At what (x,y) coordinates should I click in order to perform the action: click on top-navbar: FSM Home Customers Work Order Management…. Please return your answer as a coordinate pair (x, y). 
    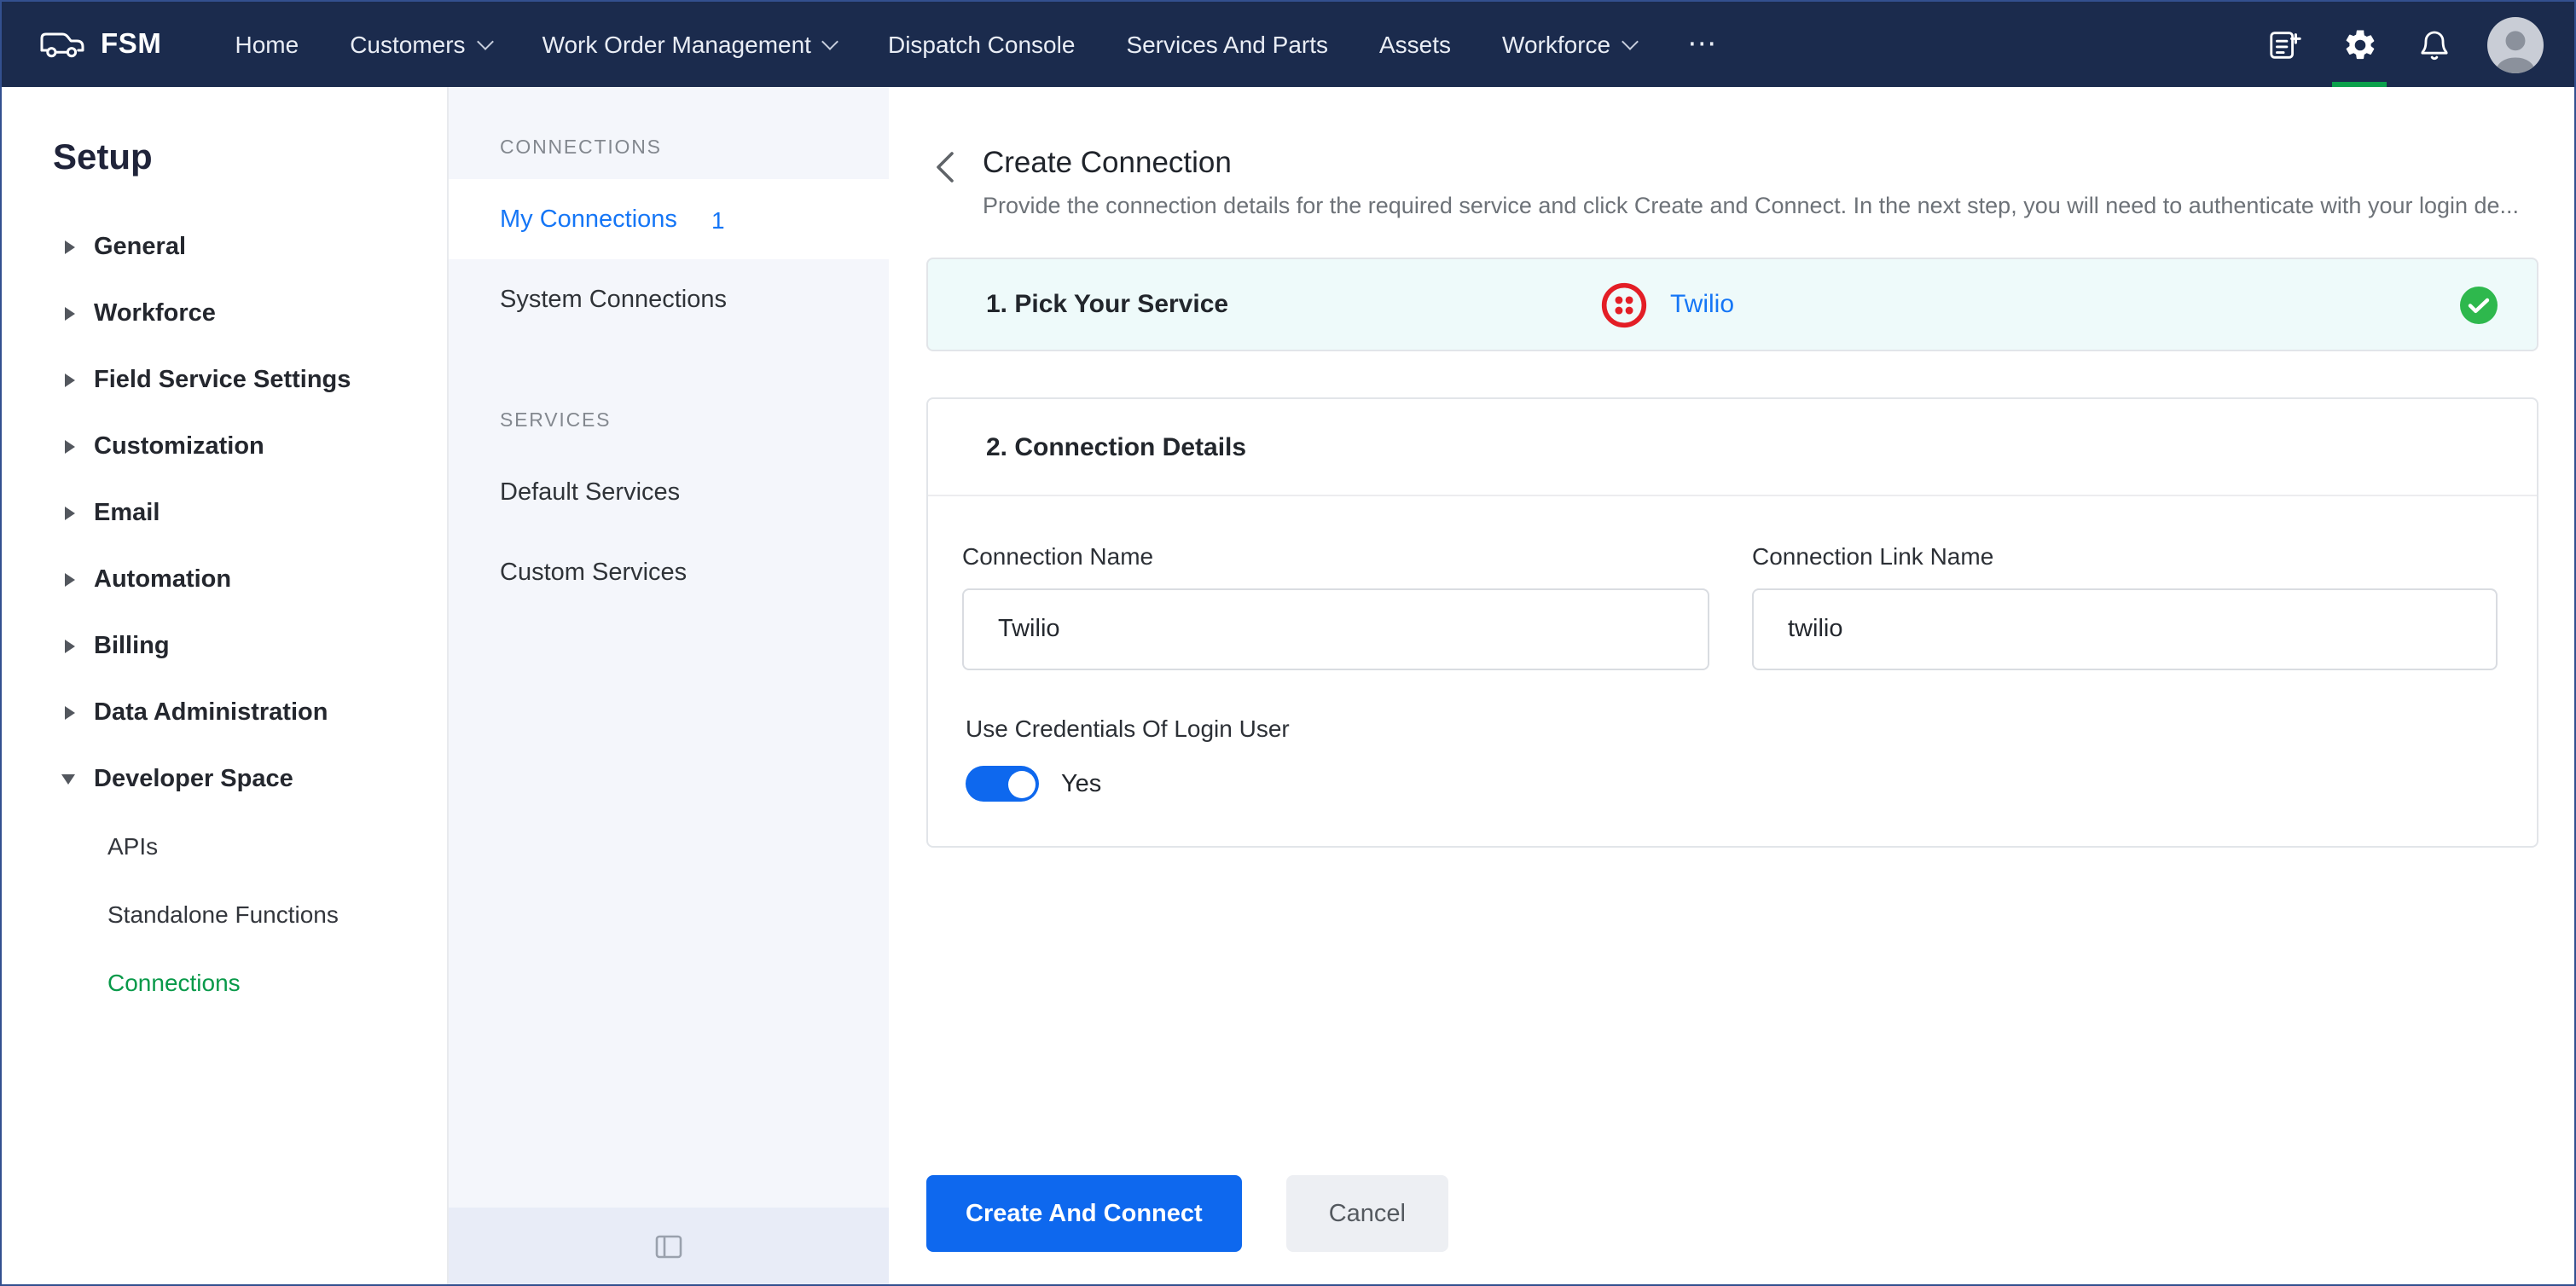
    Looking at the image, I should click on (1288, 44).